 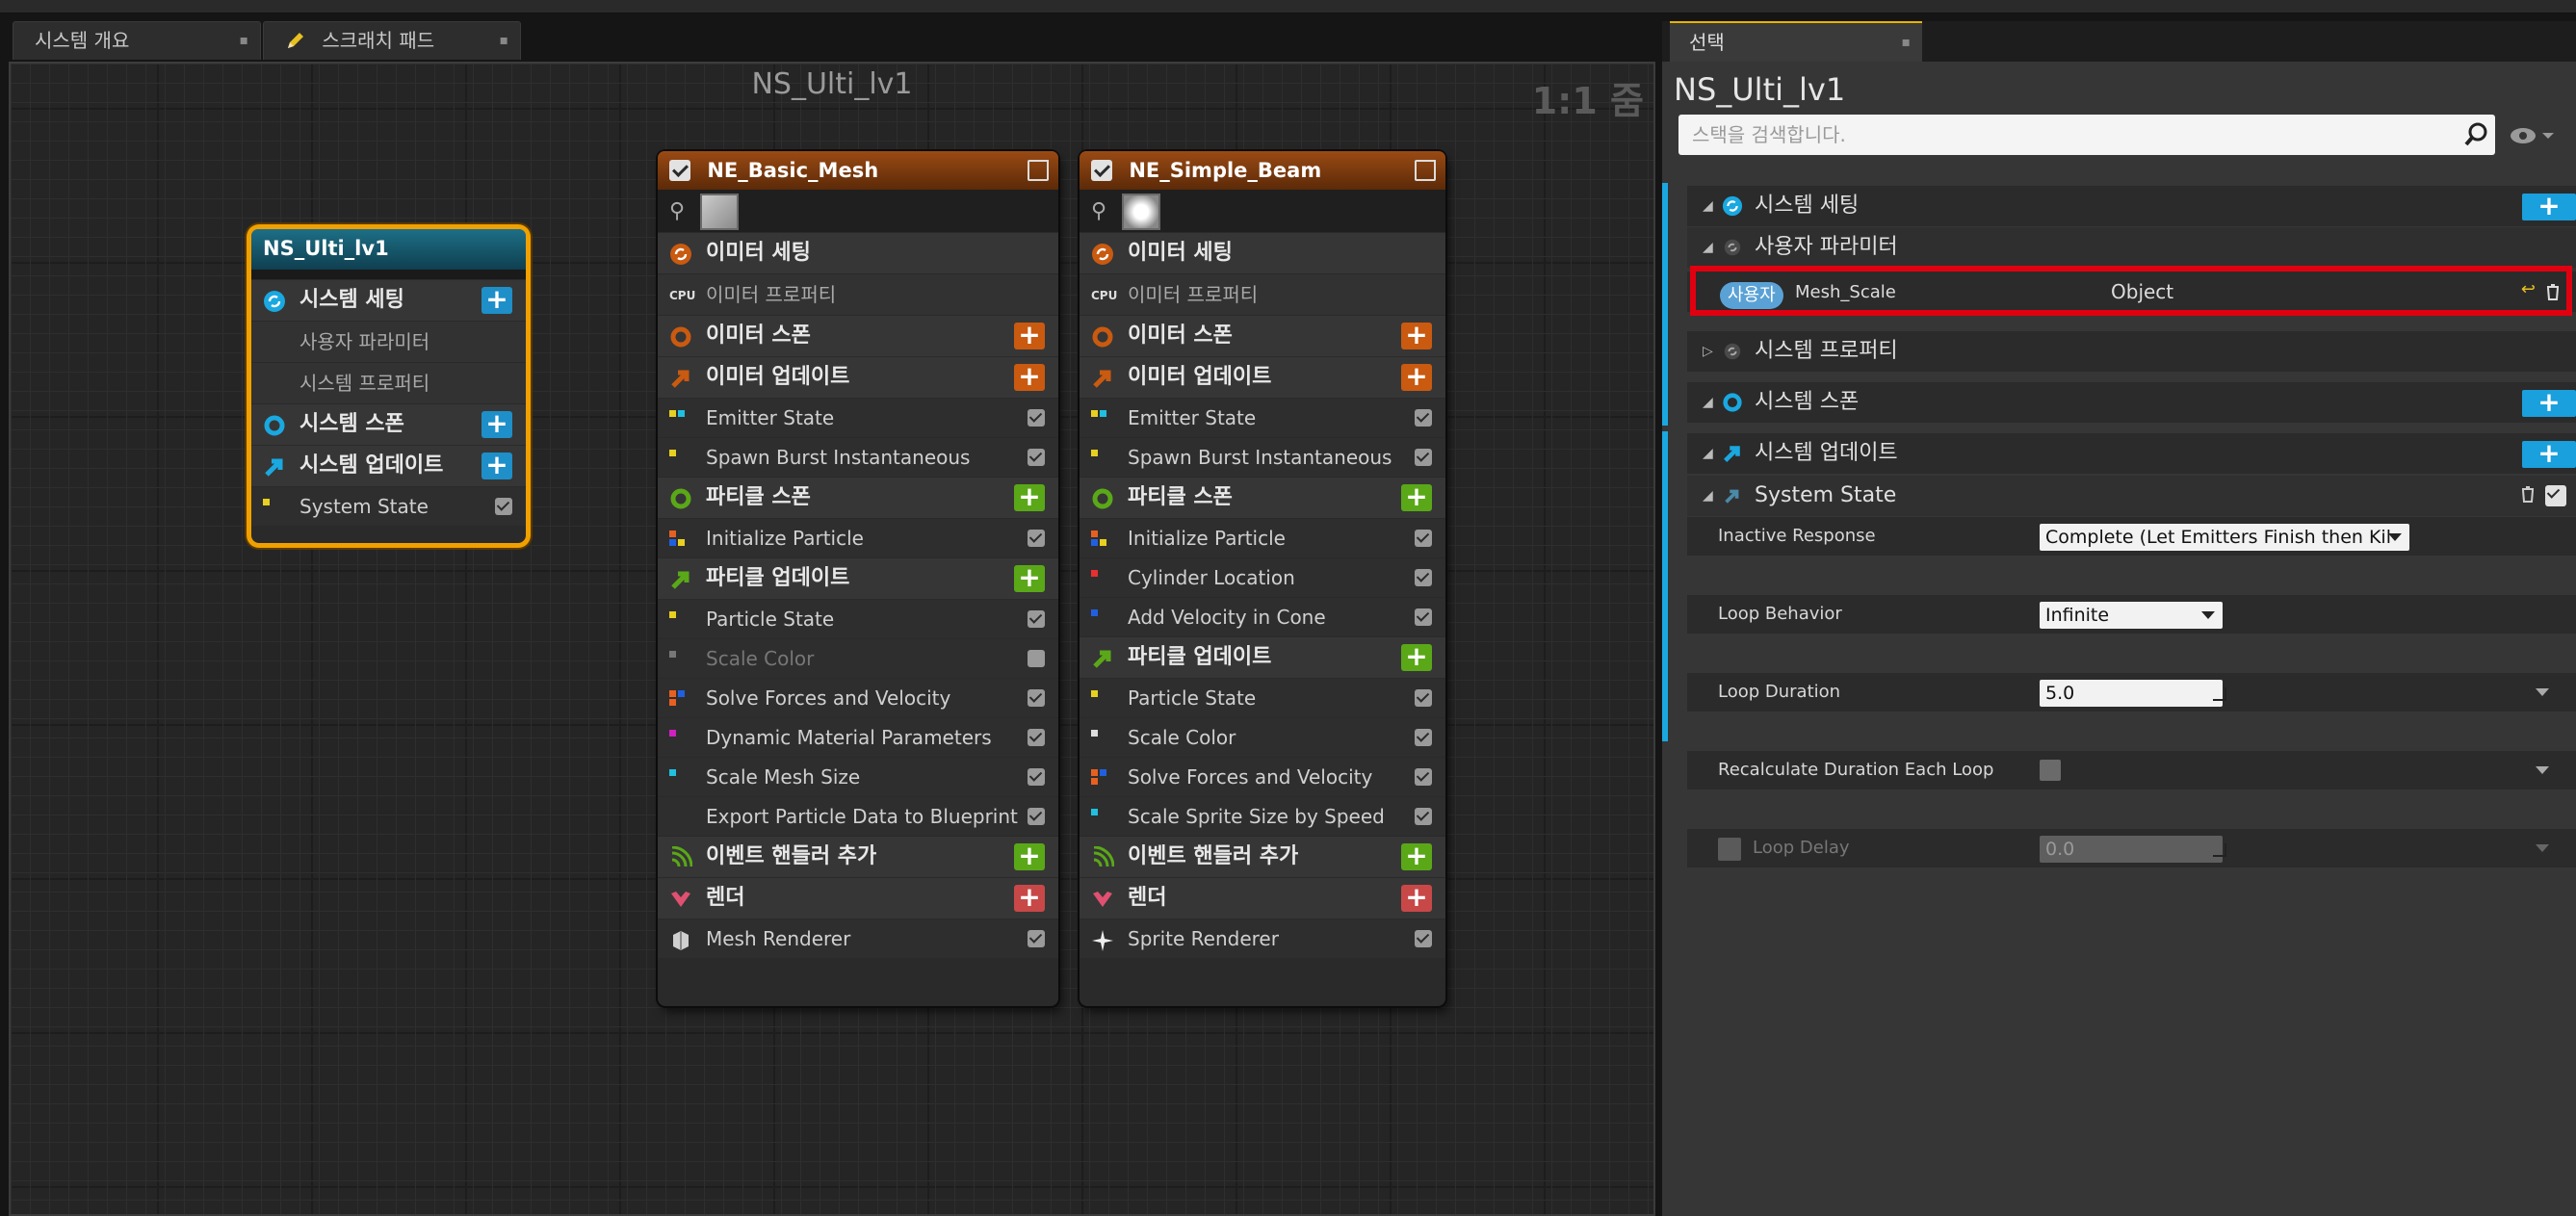 What do you see at coordinates (1262, 698) in the screenshot?
I see `module-particle-state: Particle State` at bounding box center [1262, 698].